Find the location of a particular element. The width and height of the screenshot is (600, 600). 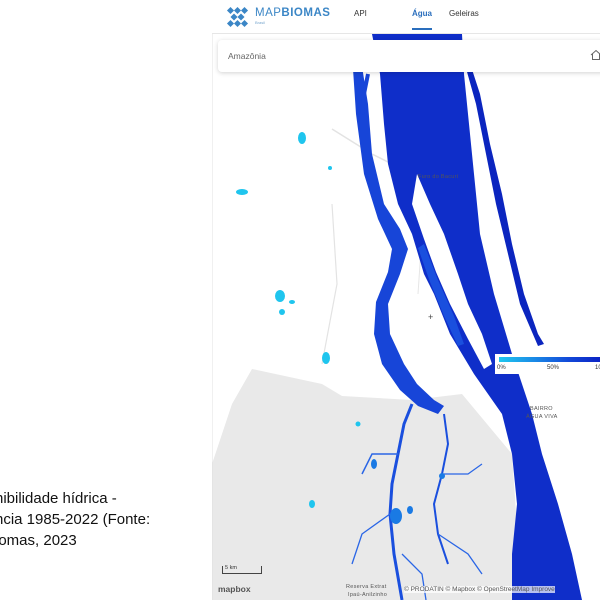

nav-agua: Água is located at coordinates (422, 15).